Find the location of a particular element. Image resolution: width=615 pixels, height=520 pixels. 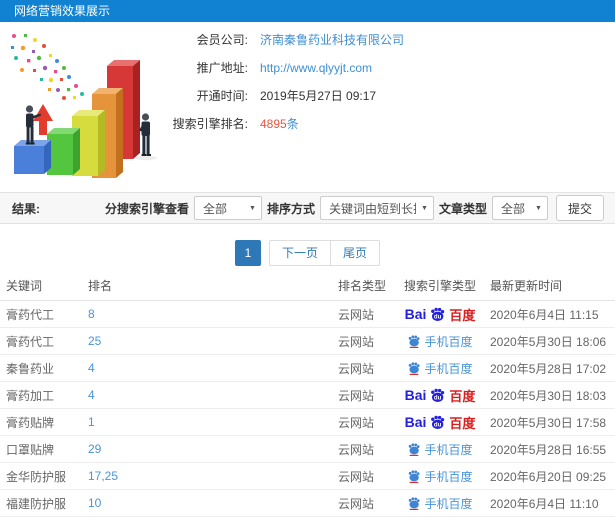

keyword-cell: 膏药加工 is located at coordinates (30, 395).